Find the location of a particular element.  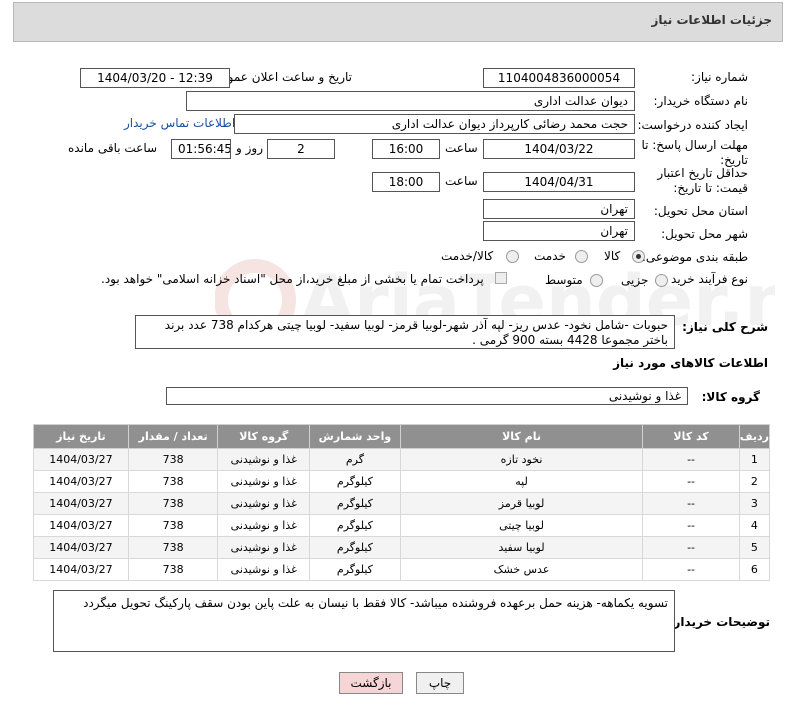

purchase-medium-label: متوسط is located at coordinates (564, 280).